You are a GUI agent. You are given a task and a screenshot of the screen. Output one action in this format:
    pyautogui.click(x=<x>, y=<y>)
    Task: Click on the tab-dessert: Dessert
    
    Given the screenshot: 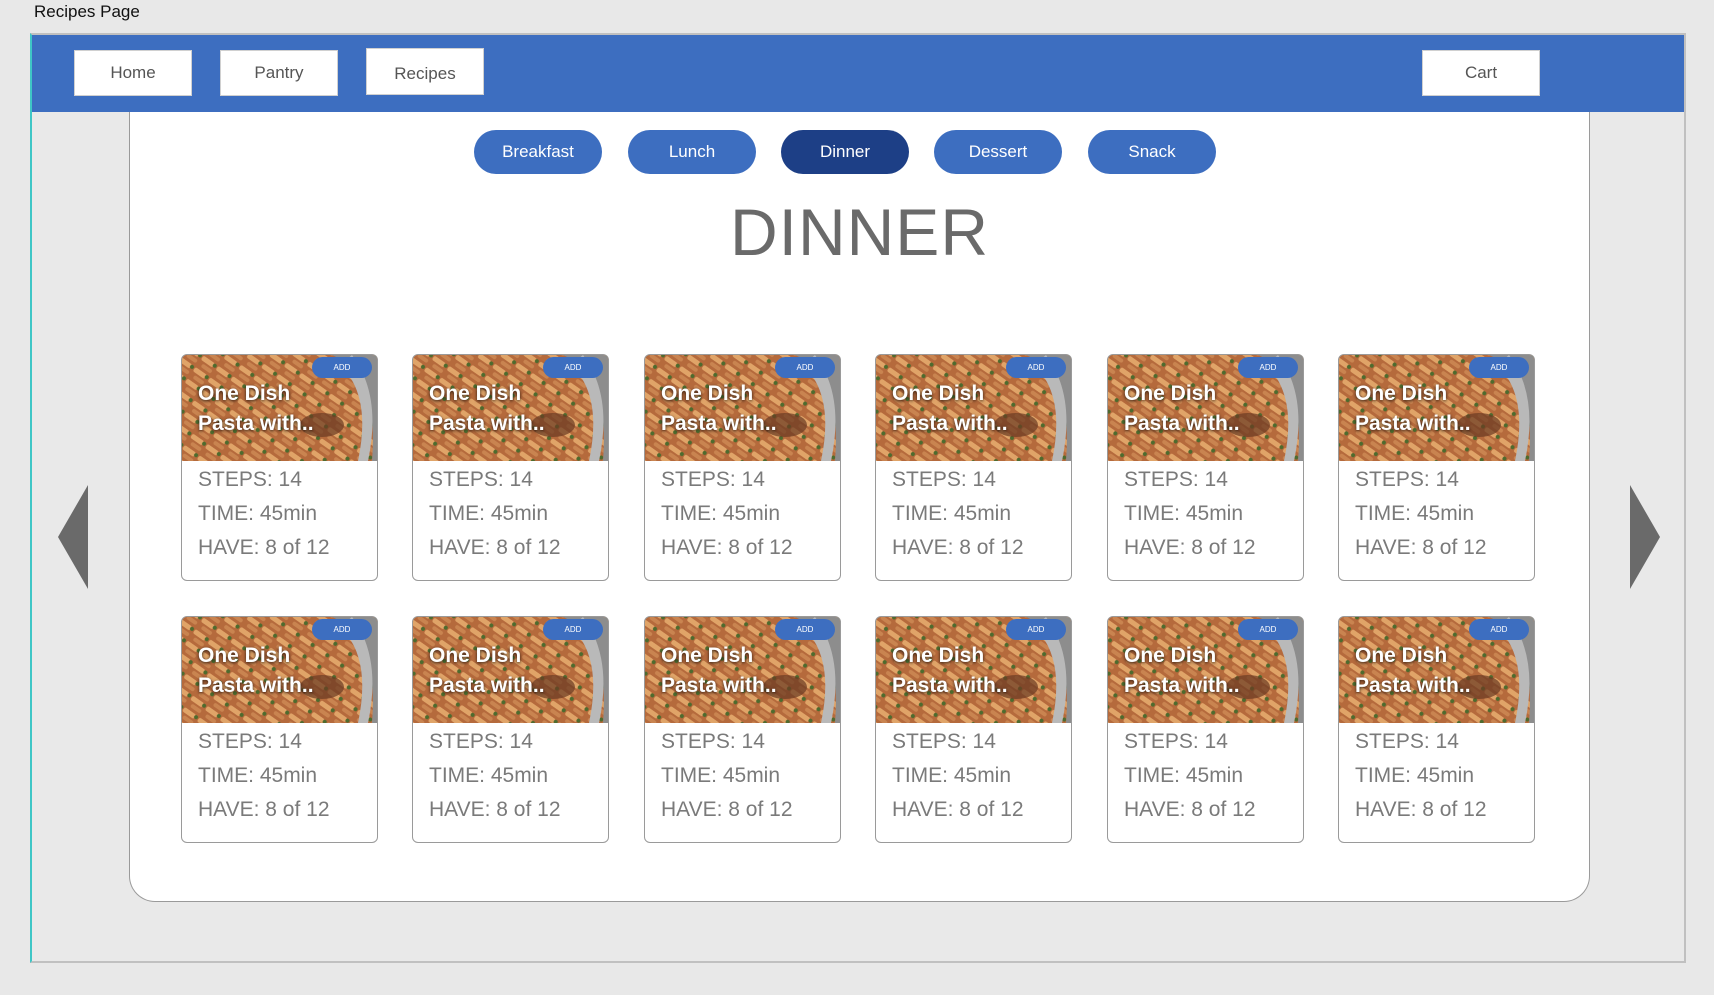 What is the action you would take?
    pyautogui.click(x=998, y=152)
    